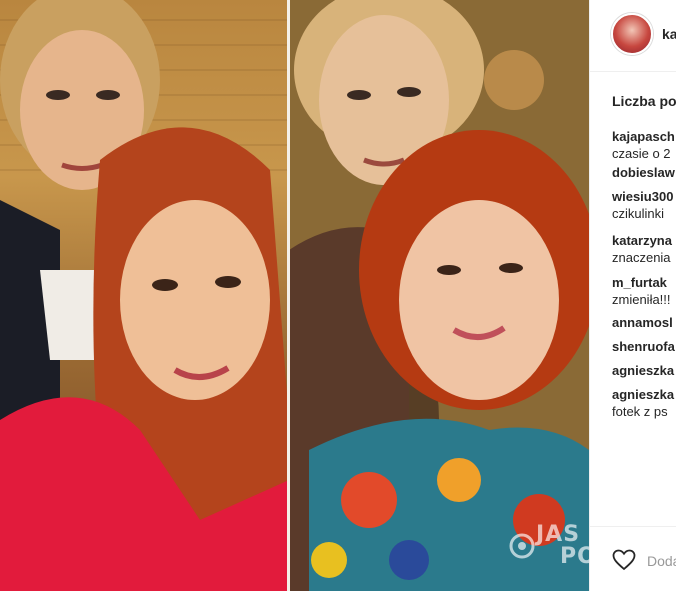 The image size is (676, 591). What do you see at coordinates (522, 549) in the screenshot?
I see `watermark-logo-icon` at bounding box center [522, 549].